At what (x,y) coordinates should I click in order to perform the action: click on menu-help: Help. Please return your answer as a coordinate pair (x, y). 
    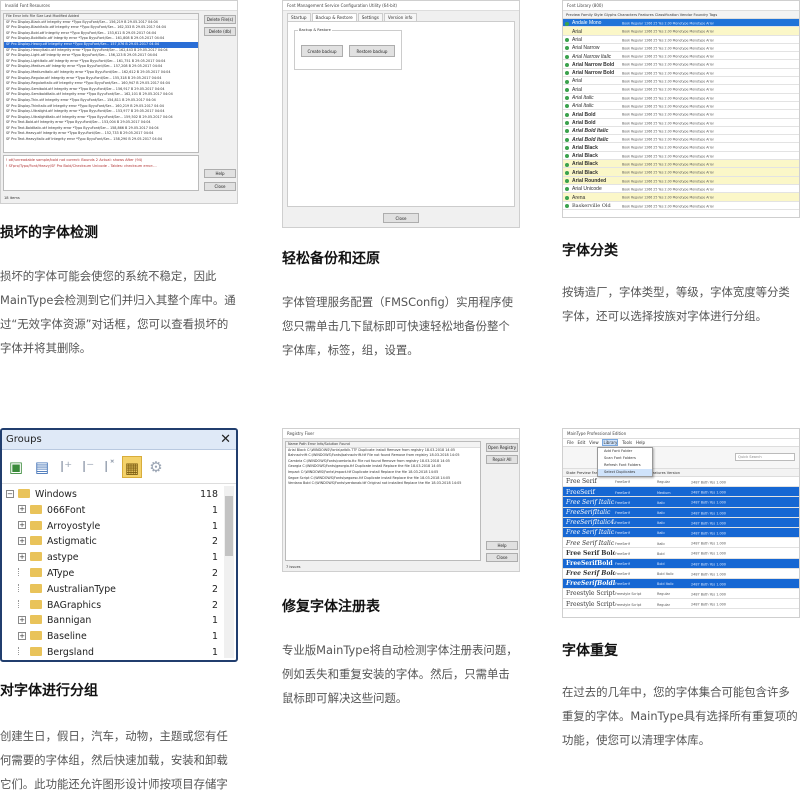
    Looking at the image, I should click on (640, 442).